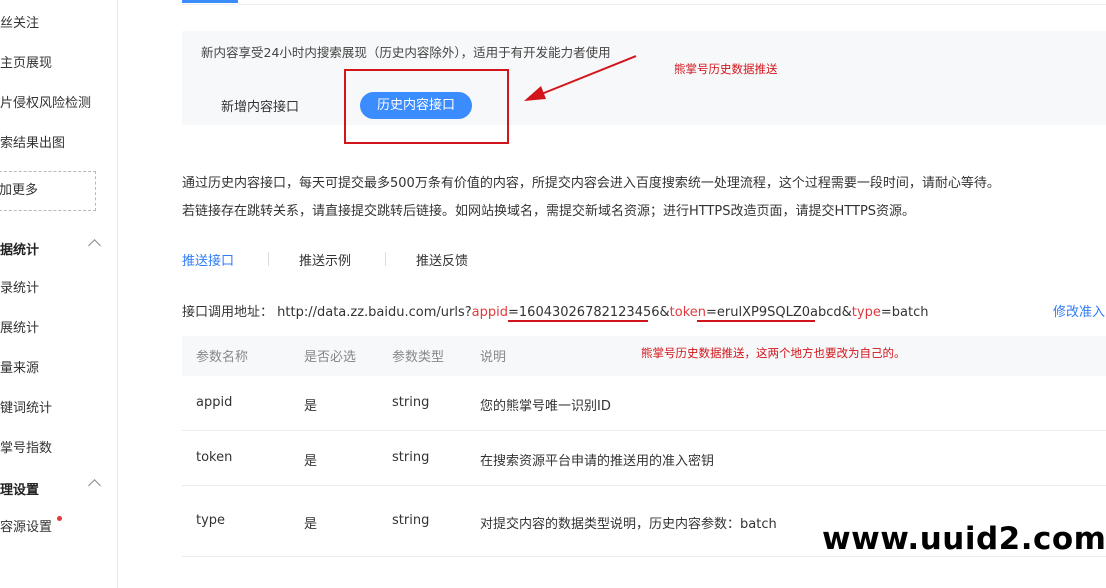 The height and width of the screenshot is (588, 1106). Describe the element at coordinates (726, 69) in the screenshot. I see `annotation-note-history-push: 熊掌号历史数据推送` at that location.